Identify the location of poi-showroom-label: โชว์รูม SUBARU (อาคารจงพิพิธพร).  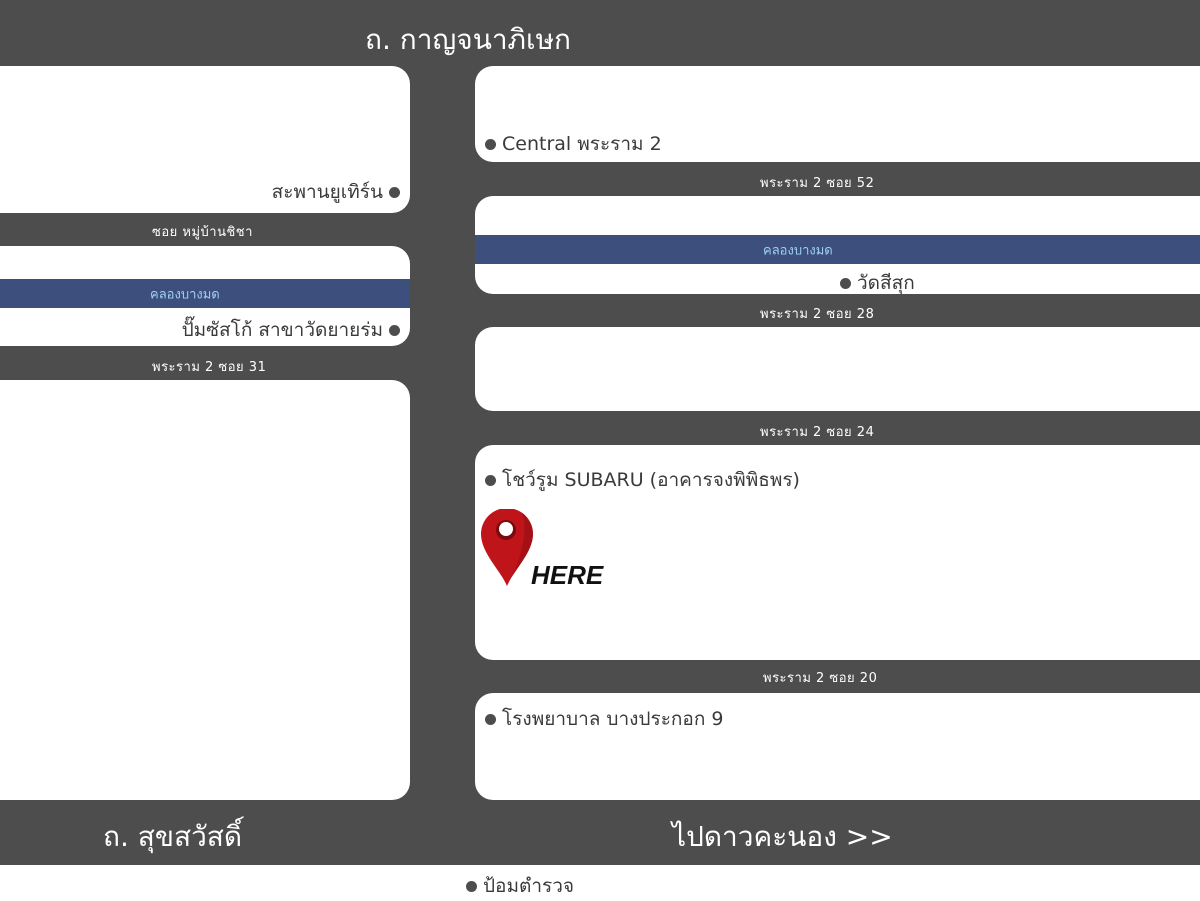
(651, 480).